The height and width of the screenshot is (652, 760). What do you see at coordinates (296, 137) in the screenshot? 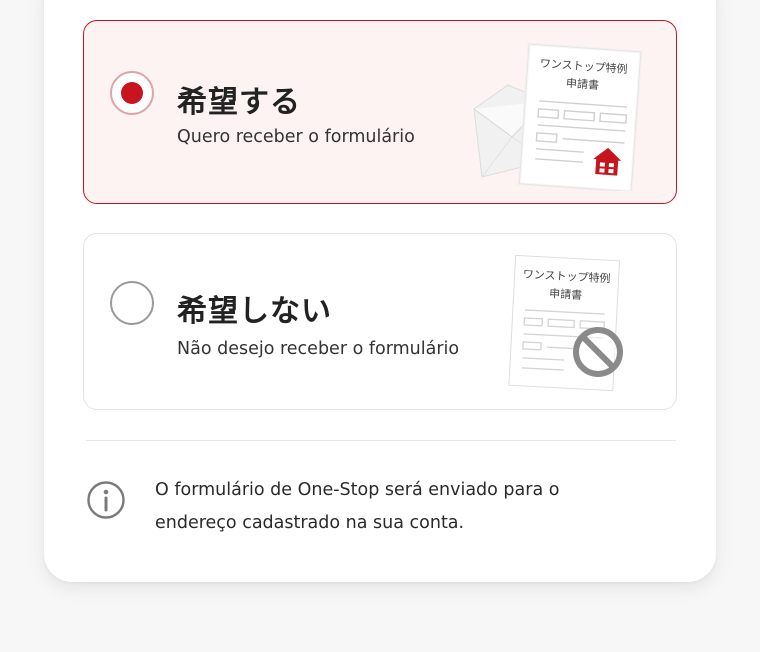
I see `option-subtitle: Quero receber o formulário` at bounding box center [296, 137].